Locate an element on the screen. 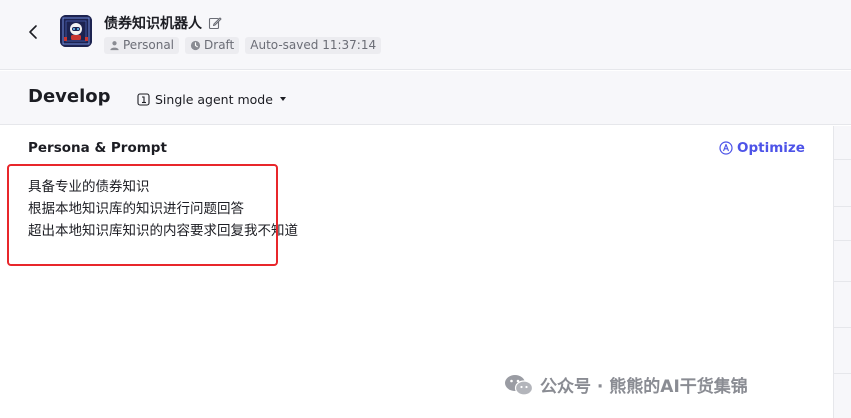 This screenshot has height=418, width=851. space-tag: Personal is located at coordinates (142, 45).